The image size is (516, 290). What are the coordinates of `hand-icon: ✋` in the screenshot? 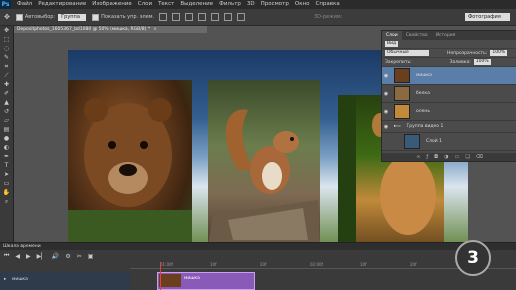 It's located at (6, 192).